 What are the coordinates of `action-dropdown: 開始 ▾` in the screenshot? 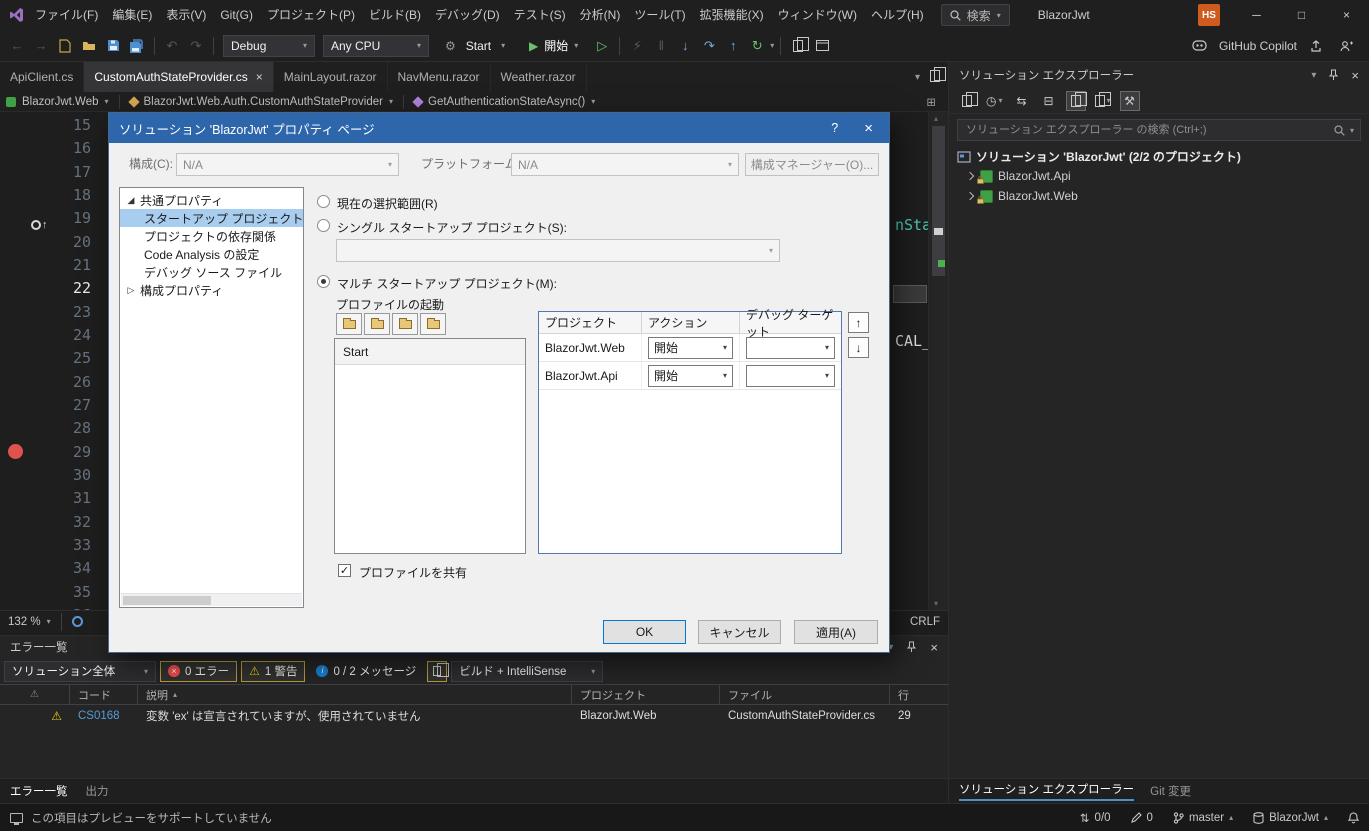 It's located at (690, 375).